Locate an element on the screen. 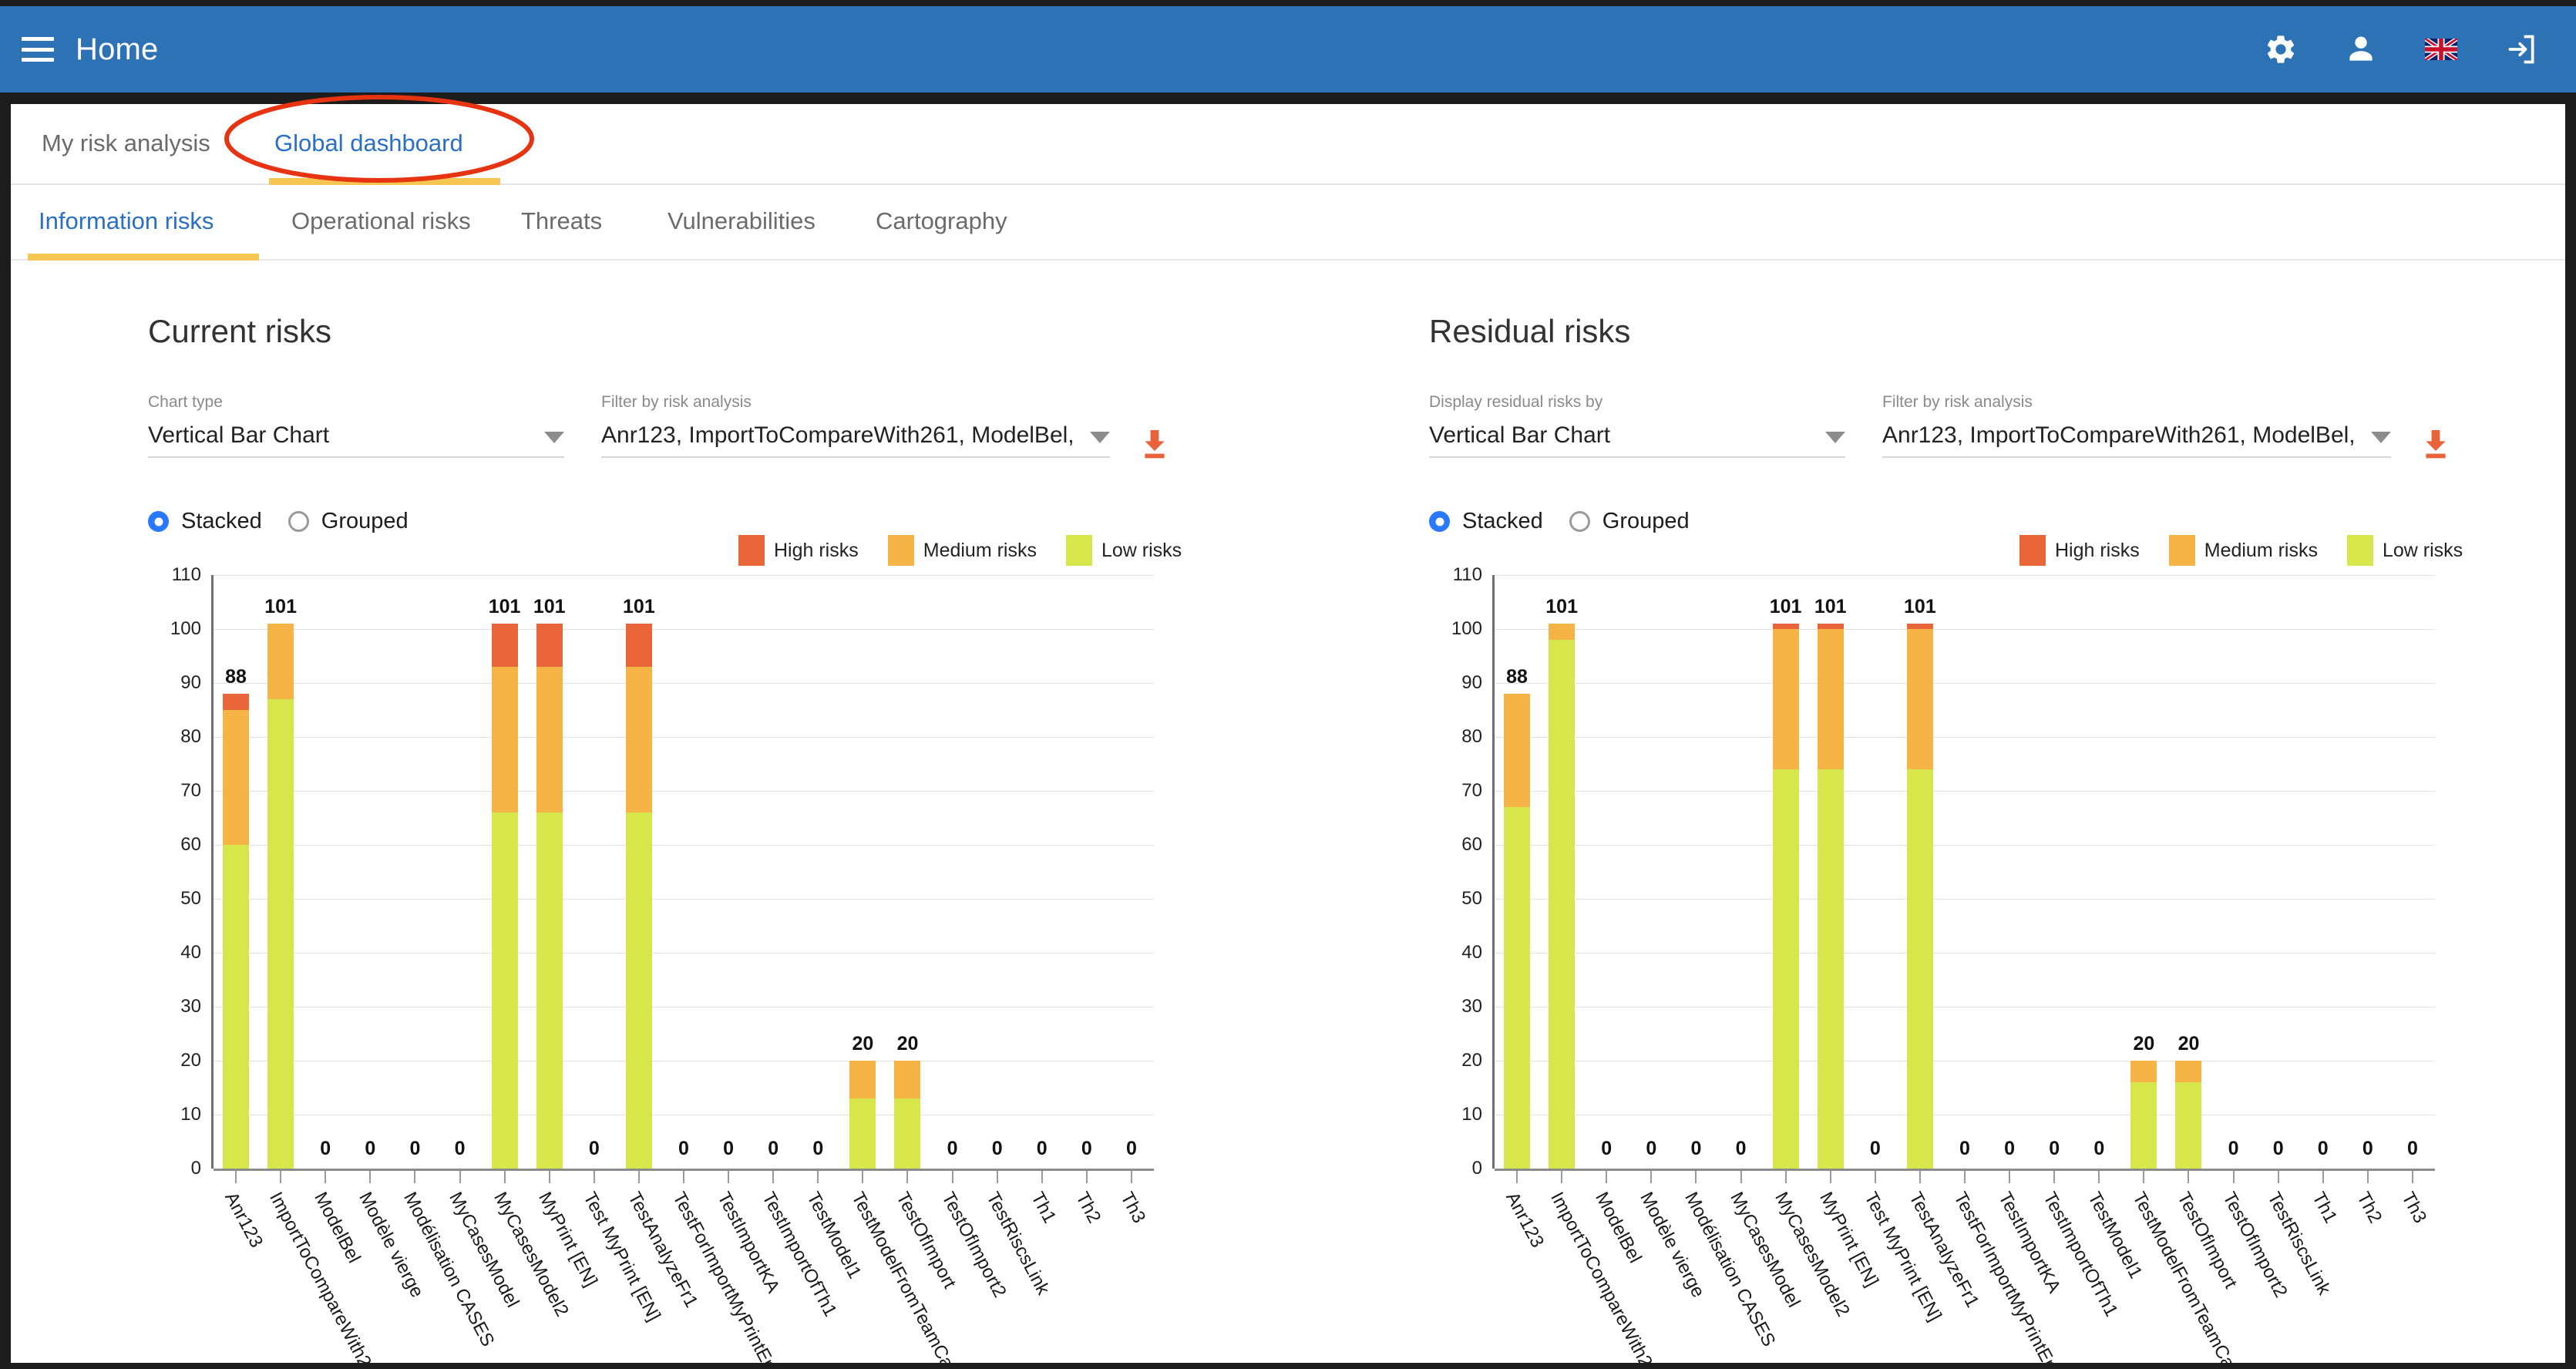 The width and height of the screenshot is (2576, 1369). chevron-down-icon is located at coordinates (2381, 438).